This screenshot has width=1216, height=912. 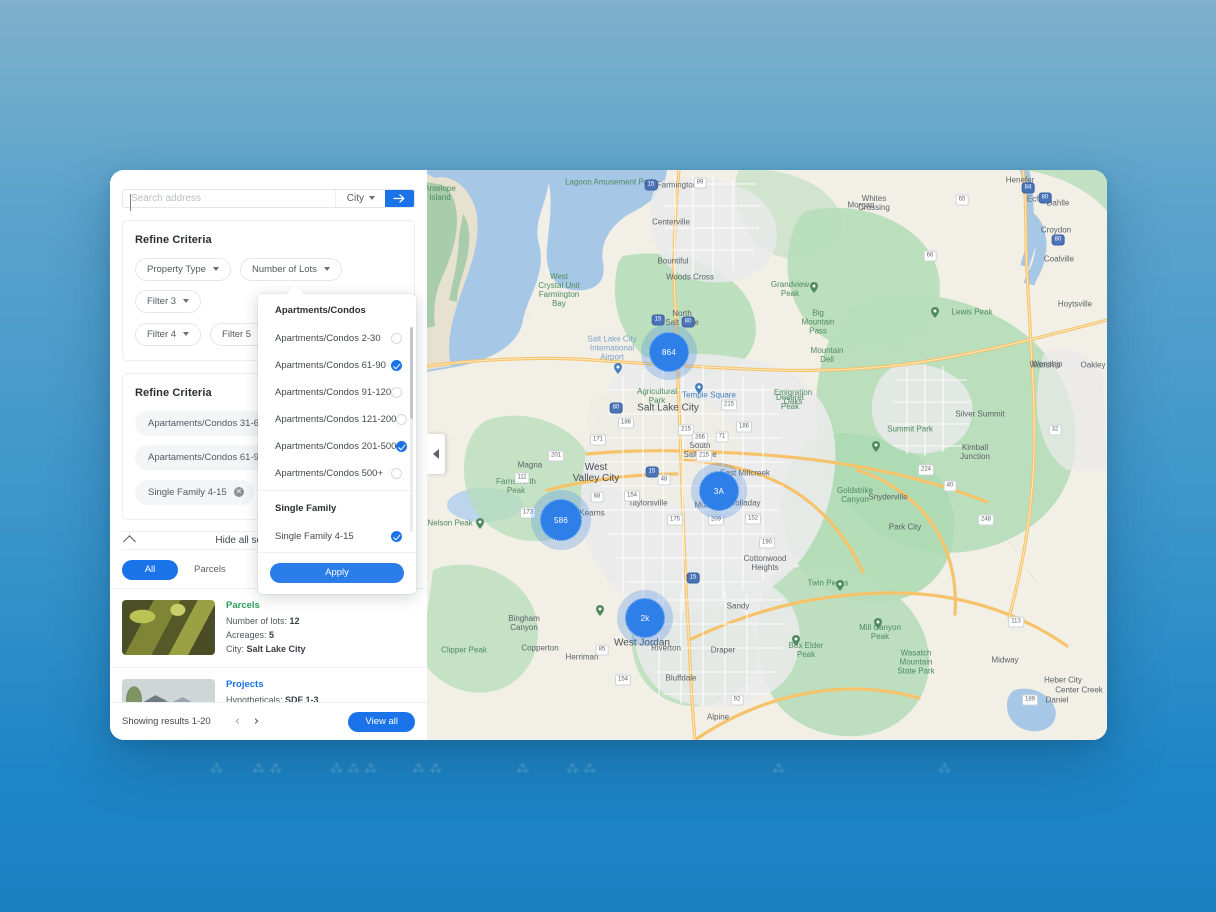 I want to click on dropdown-option: Apartments/Condos 201-500, so click(x=337, y=446).